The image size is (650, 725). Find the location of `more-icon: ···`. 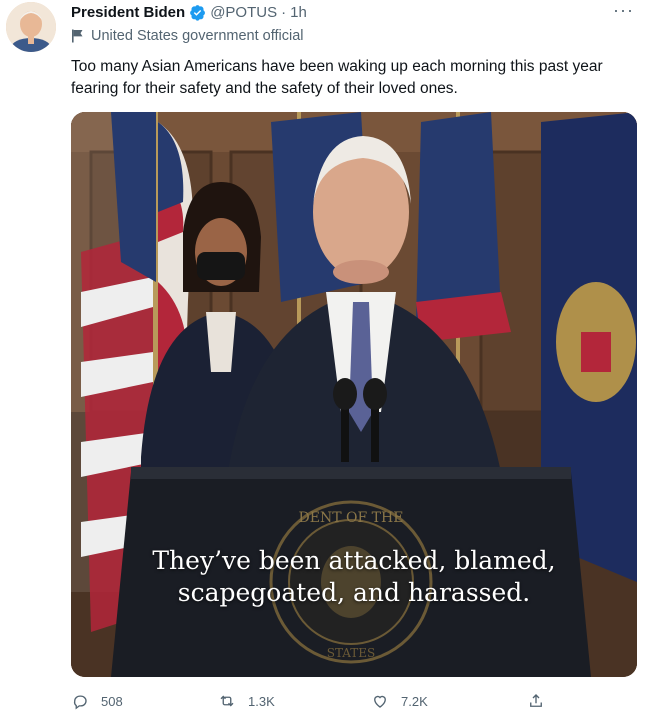

more-icon: ··· is located at coordinates (623, 10).